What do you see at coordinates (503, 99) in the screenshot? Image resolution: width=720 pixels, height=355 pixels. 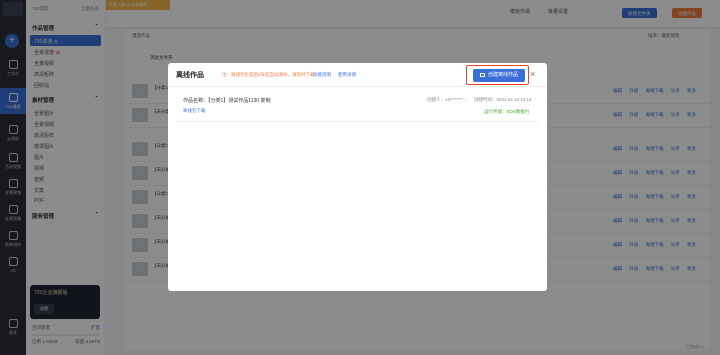 I see `created-time: 创建时间：2024.04.19 15:14` at bounding box center [503, 99].